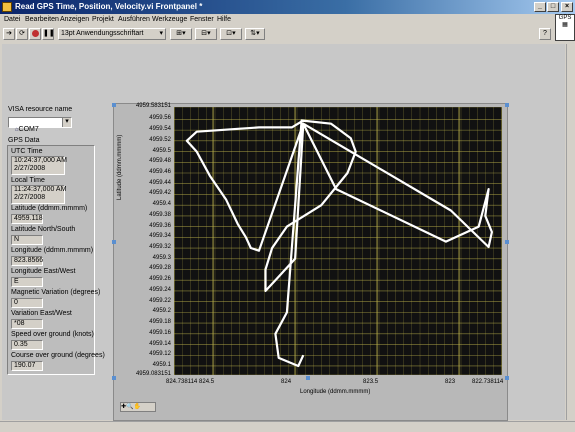 This screenshot has width=575, height=432. Describe the element at coordinates (35, 34) in the screenshot. I see `abort-button` at that location.